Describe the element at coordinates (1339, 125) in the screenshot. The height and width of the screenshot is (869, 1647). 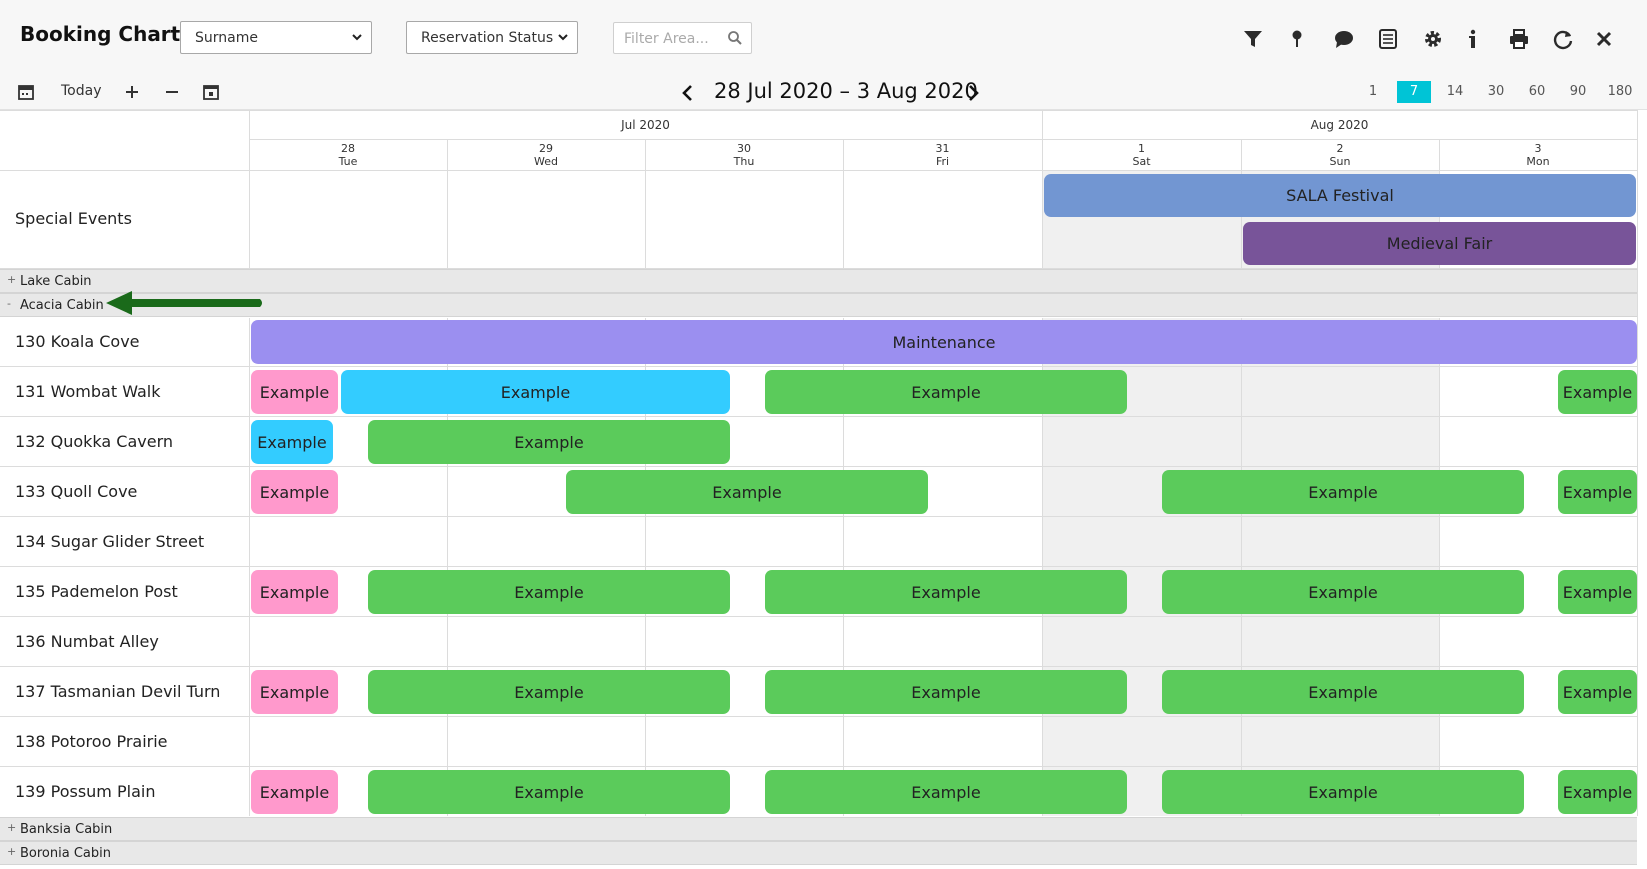
I see `month-header: Aug 2020` at that location.